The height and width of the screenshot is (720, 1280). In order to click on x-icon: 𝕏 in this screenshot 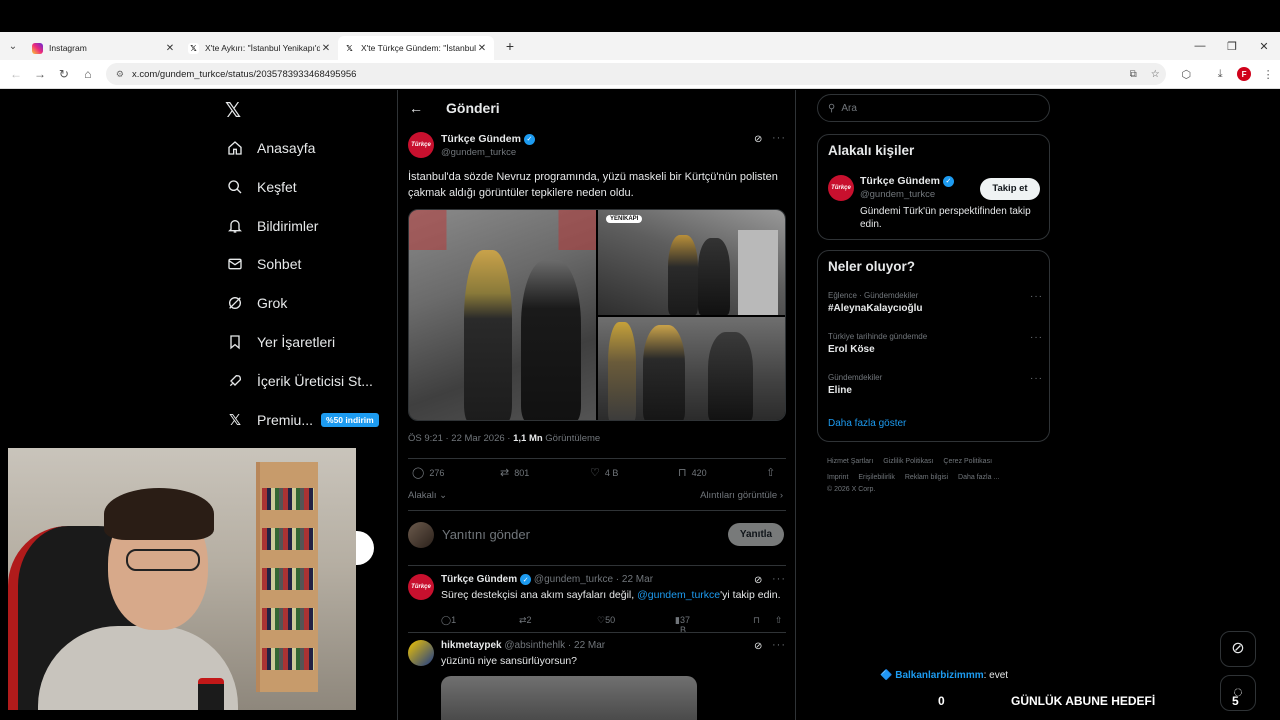, I will do `click(235, 420)`.